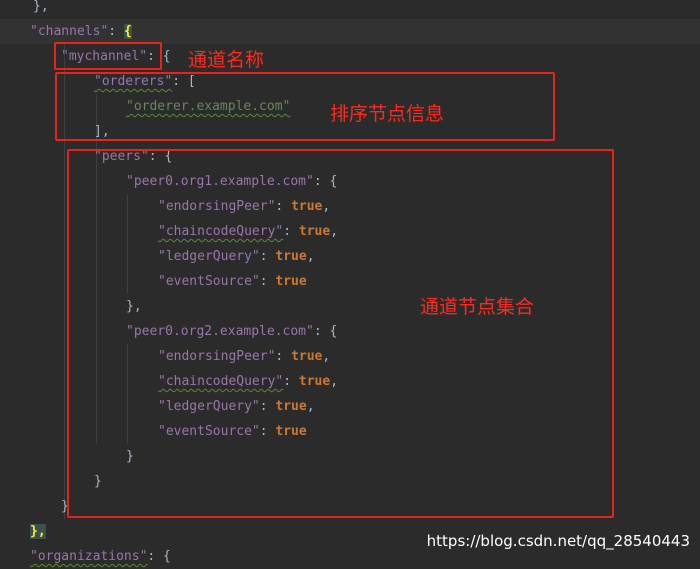 The width and height of the screenshot is (700, 569). What do you see at coordinates (108, 56) in the screenshot?
I see `channel-name-highlight-box` at bounding box center [108, 56].